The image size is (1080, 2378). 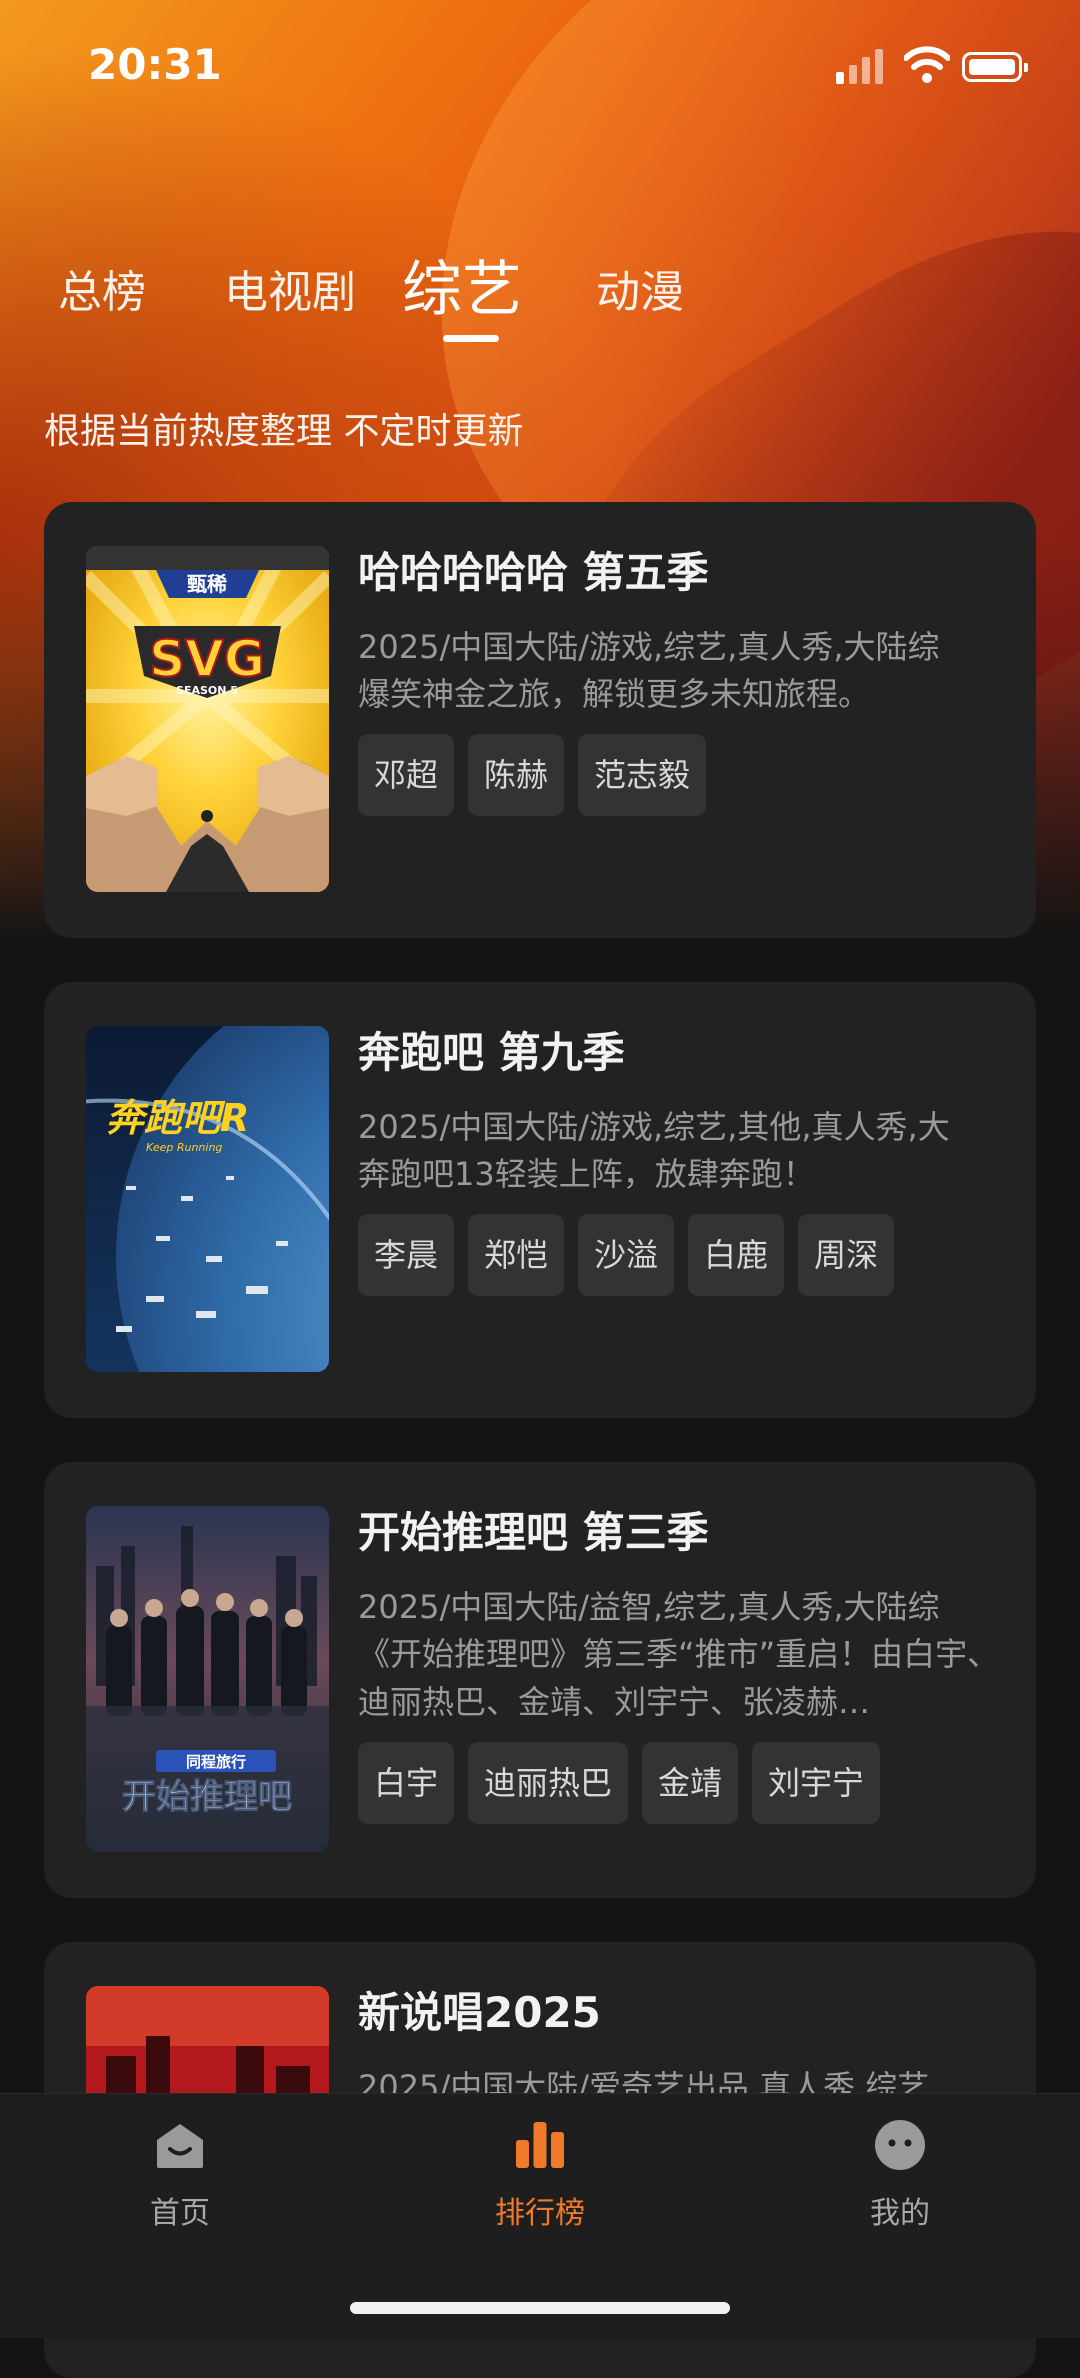 What do you see at coordinates (207, 719) in the screenshot?
I see `poster-image: 甄稀 SVG SEASON 5` at bounding box center [207, 719].